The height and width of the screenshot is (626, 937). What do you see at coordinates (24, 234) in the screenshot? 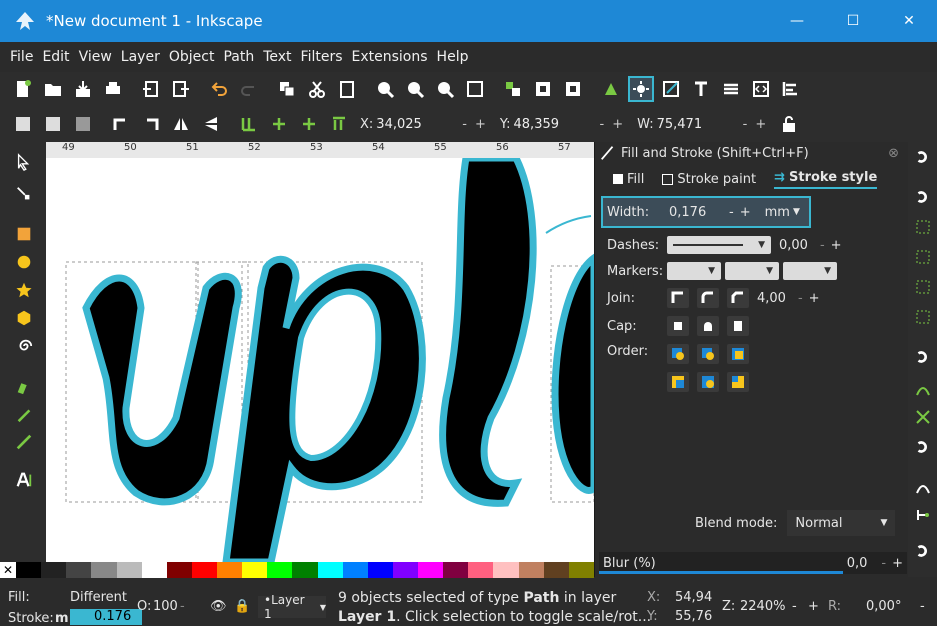
I see `rectangle-tool-icon` at bounding box center [24, 234].